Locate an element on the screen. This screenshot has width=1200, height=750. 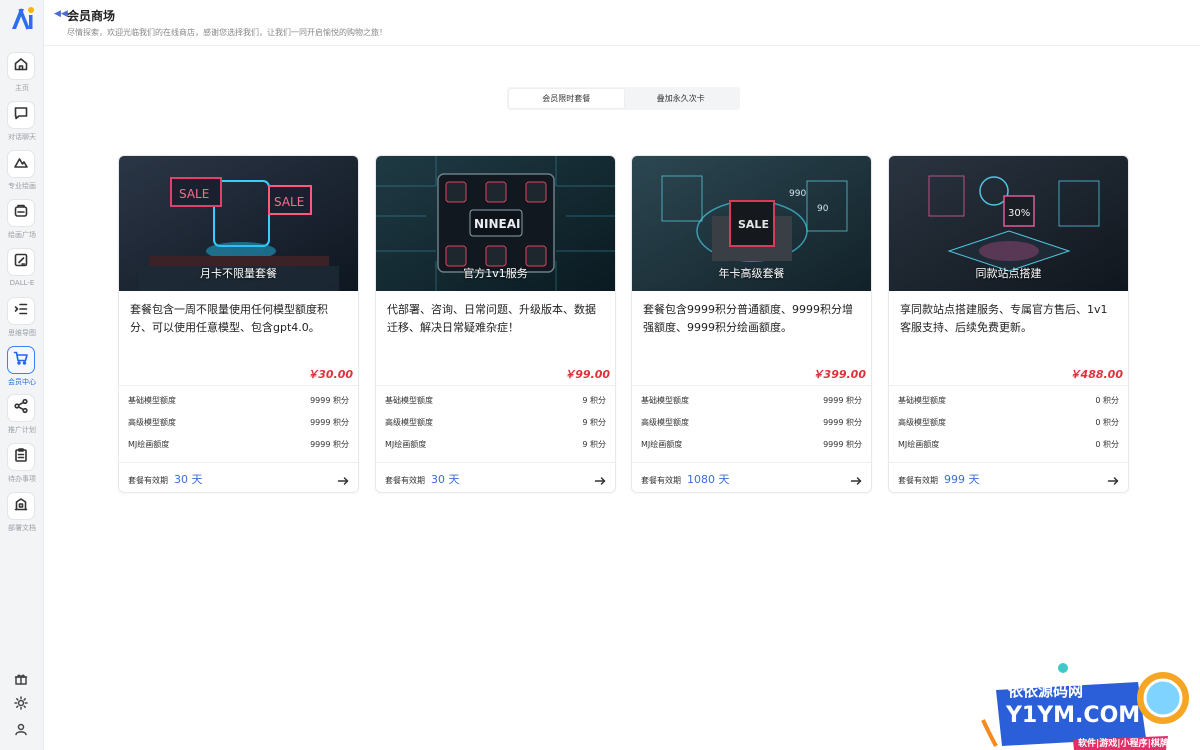
quota-row: 高级模型额度 9 积分 is located at coordinates (495, 424).